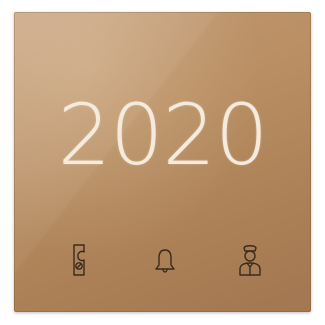 This screenshot has width=325, height=325. Describe the element at coordinates (250, 260) in the screenshot. I see `room-service-staff-icon` at that location.